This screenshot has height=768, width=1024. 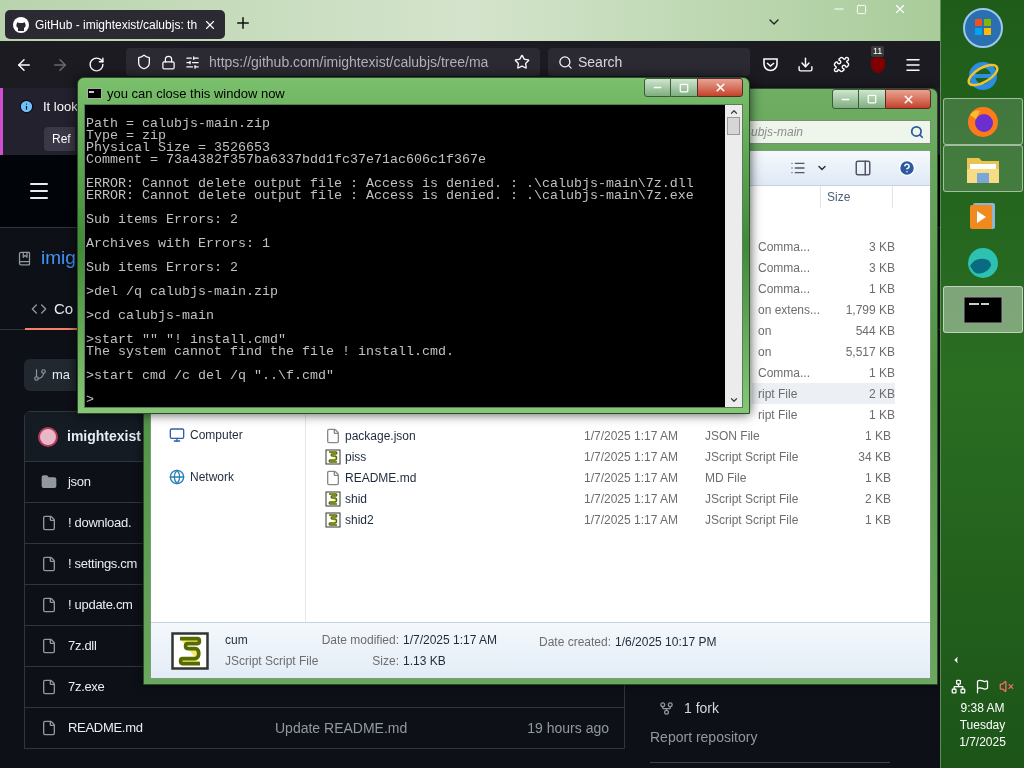 What do you see at coordinates (60, 107) in the screenshot?
I see `banner-text: It look` at bounding box center [60, 107].